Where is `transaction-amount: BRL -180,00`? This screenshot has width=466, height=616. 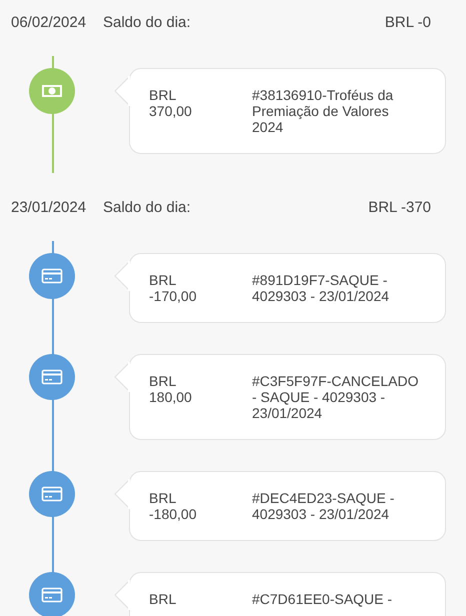 transaction-amount: BRL -180,00 is located at coordinates (172, 506).